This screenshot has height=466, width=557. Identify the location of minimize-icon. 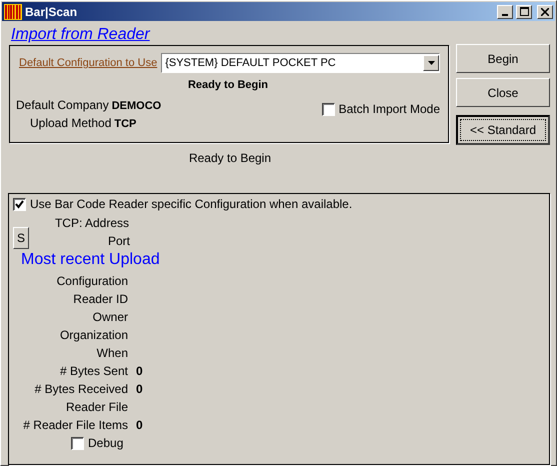
(505, 15).